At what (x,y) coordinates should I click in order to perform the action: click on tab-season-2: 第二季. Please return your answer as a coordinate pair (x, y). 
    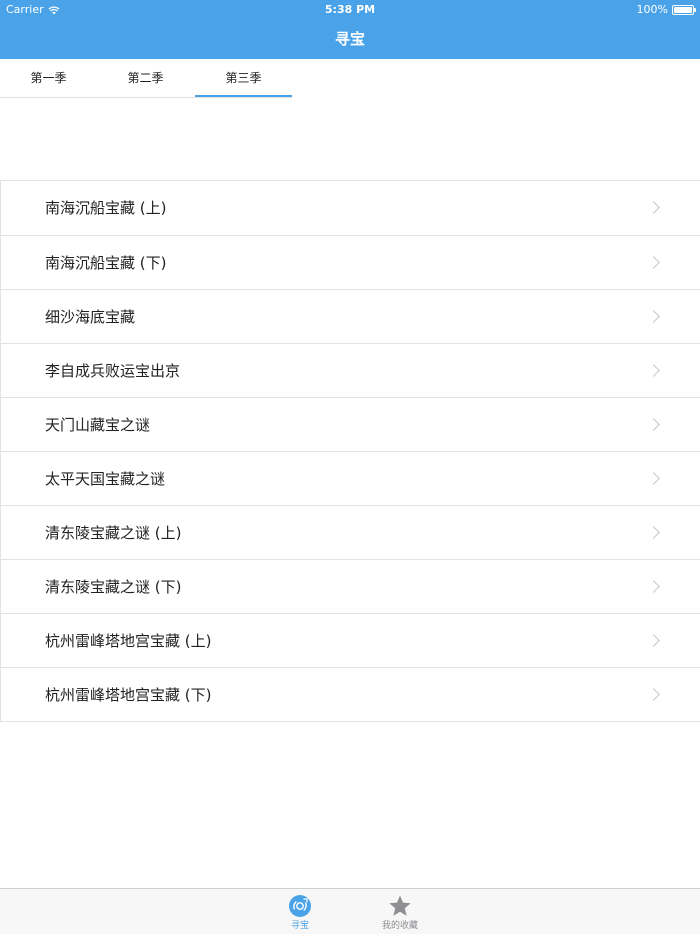
    Looking at the image, I should click on (145, 78).